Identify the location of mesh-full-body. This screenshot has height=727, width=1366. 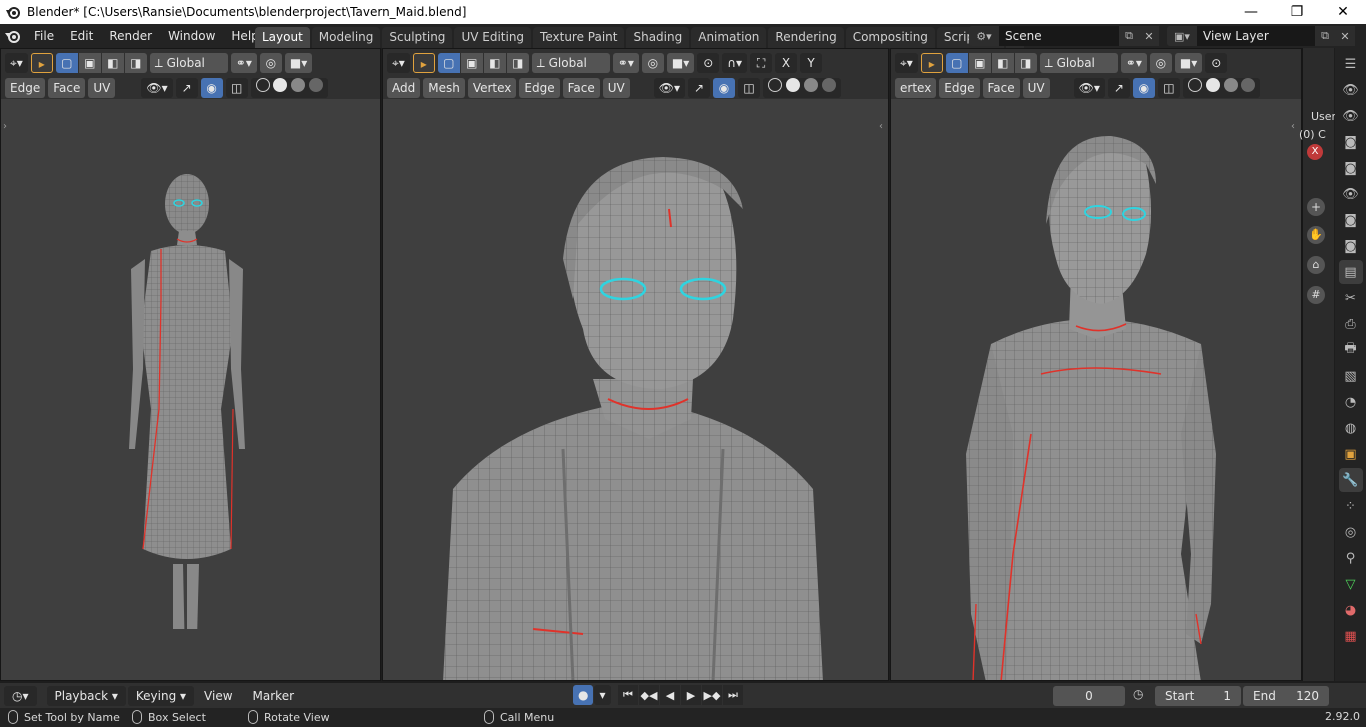
(186, 399).